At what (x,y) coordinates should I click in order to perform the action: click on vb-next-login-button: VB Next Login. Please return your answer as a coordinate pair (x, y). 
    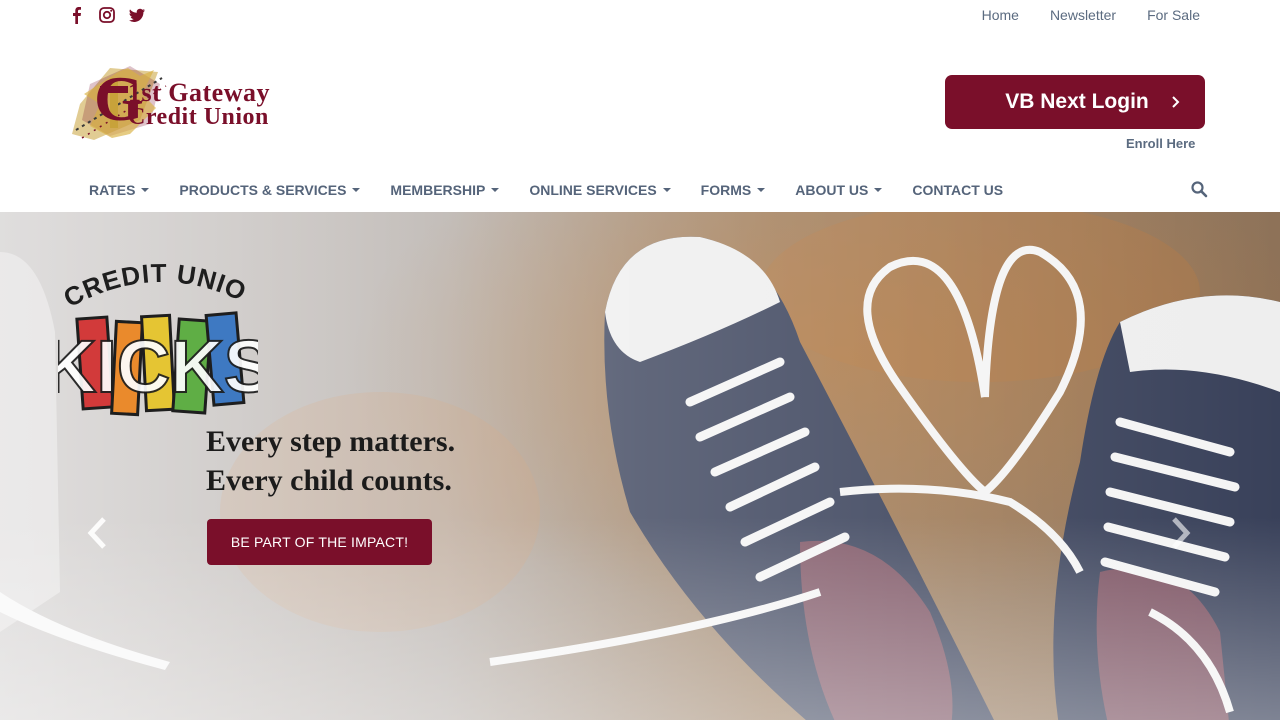
    Looking at the image, I should click on (1075, 102).